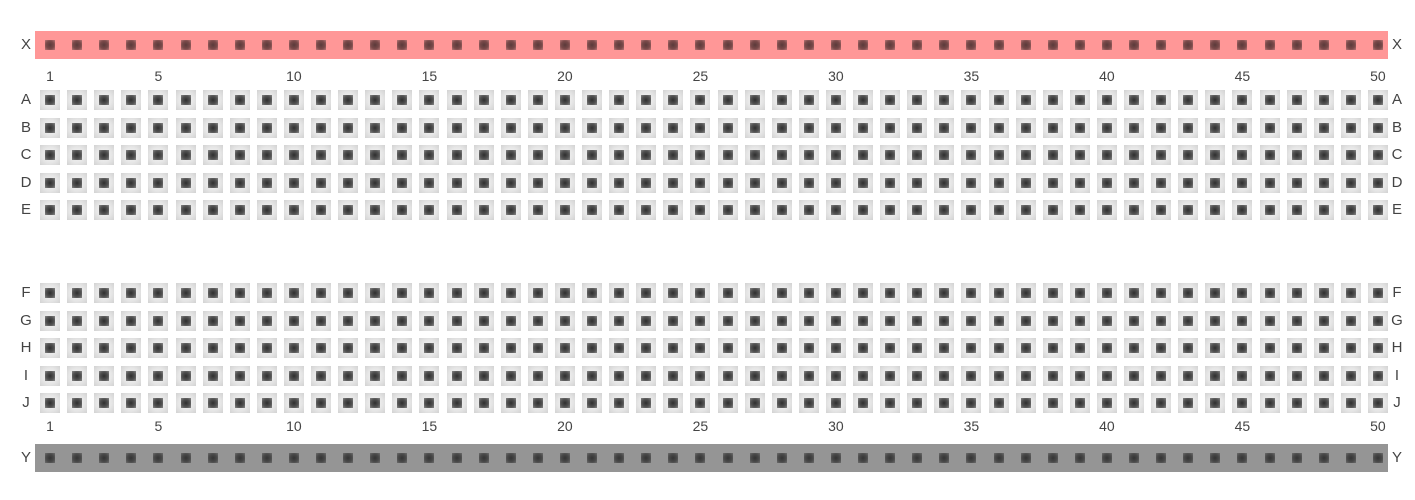 This screenshot has height=500, width=1415. What do you see at coordinates (1397, 154) in the screenshot?
I see `row-label-right: C` at bounding box center [1397, 154].